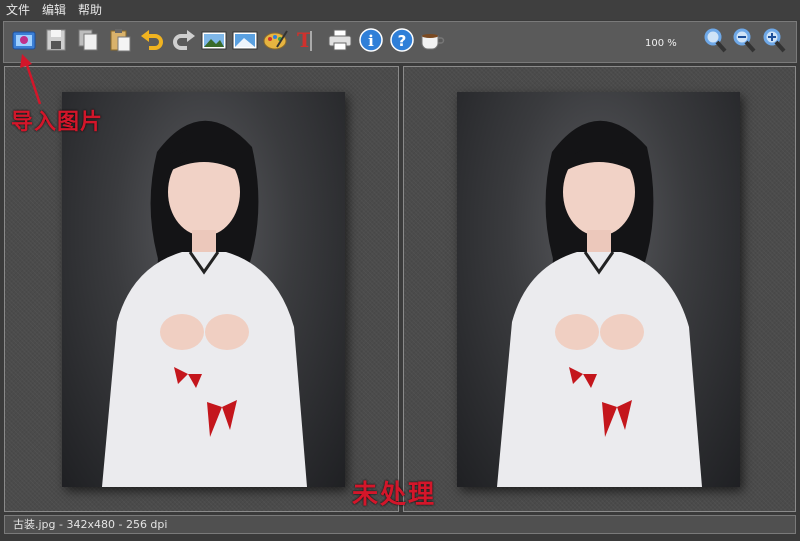 The height and width of the screenshot is (541, 800). I want to click on coffee-icon, so click(433, 42).